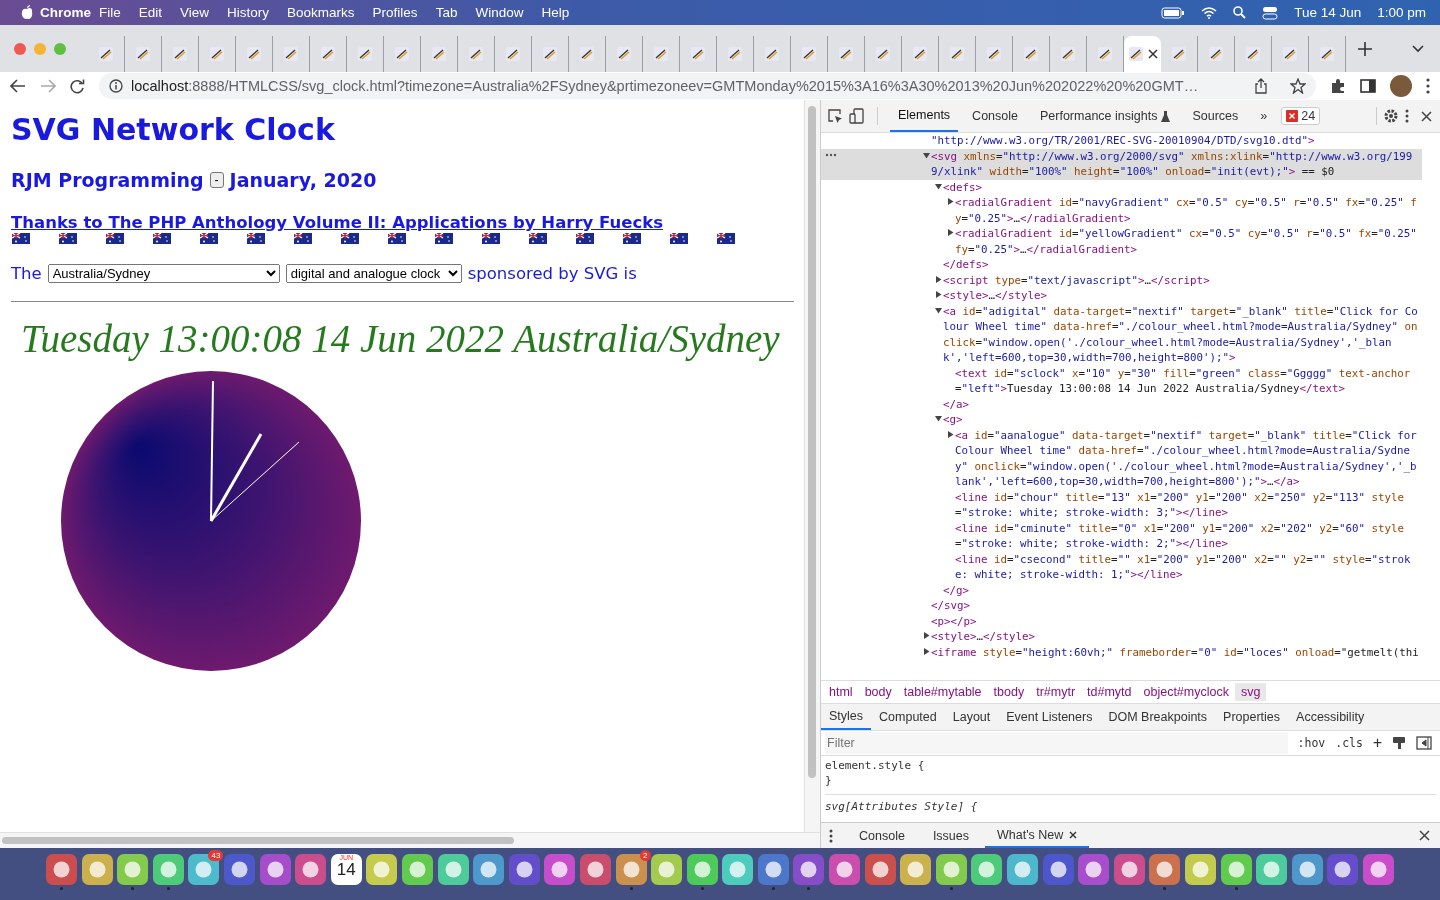 This screenshot has height=900, width=1440. What do you see at coordinates (950, 835) in the screenshot?
I see `drawer-tab: Issues` at bounding box center [950, 835].